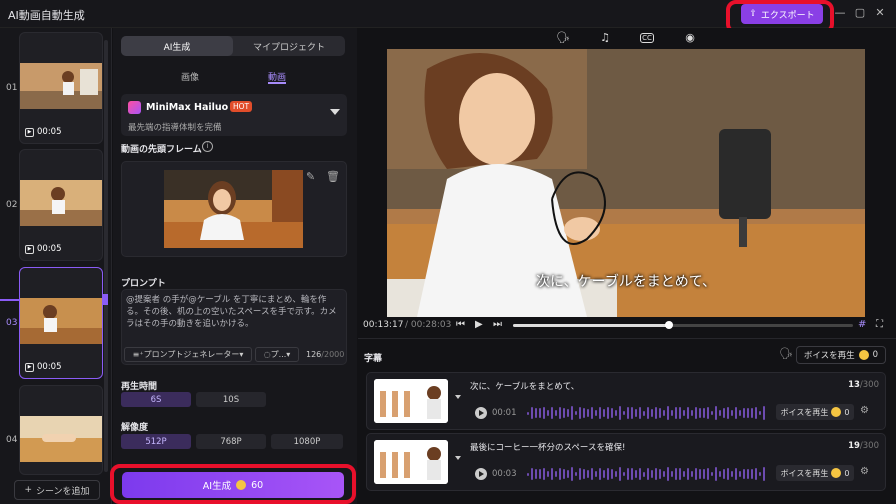  What do you see at coordinates (690, 38) in the screenshot?
I see `avatar-icon: ◉` at bounding box center [690, 38].